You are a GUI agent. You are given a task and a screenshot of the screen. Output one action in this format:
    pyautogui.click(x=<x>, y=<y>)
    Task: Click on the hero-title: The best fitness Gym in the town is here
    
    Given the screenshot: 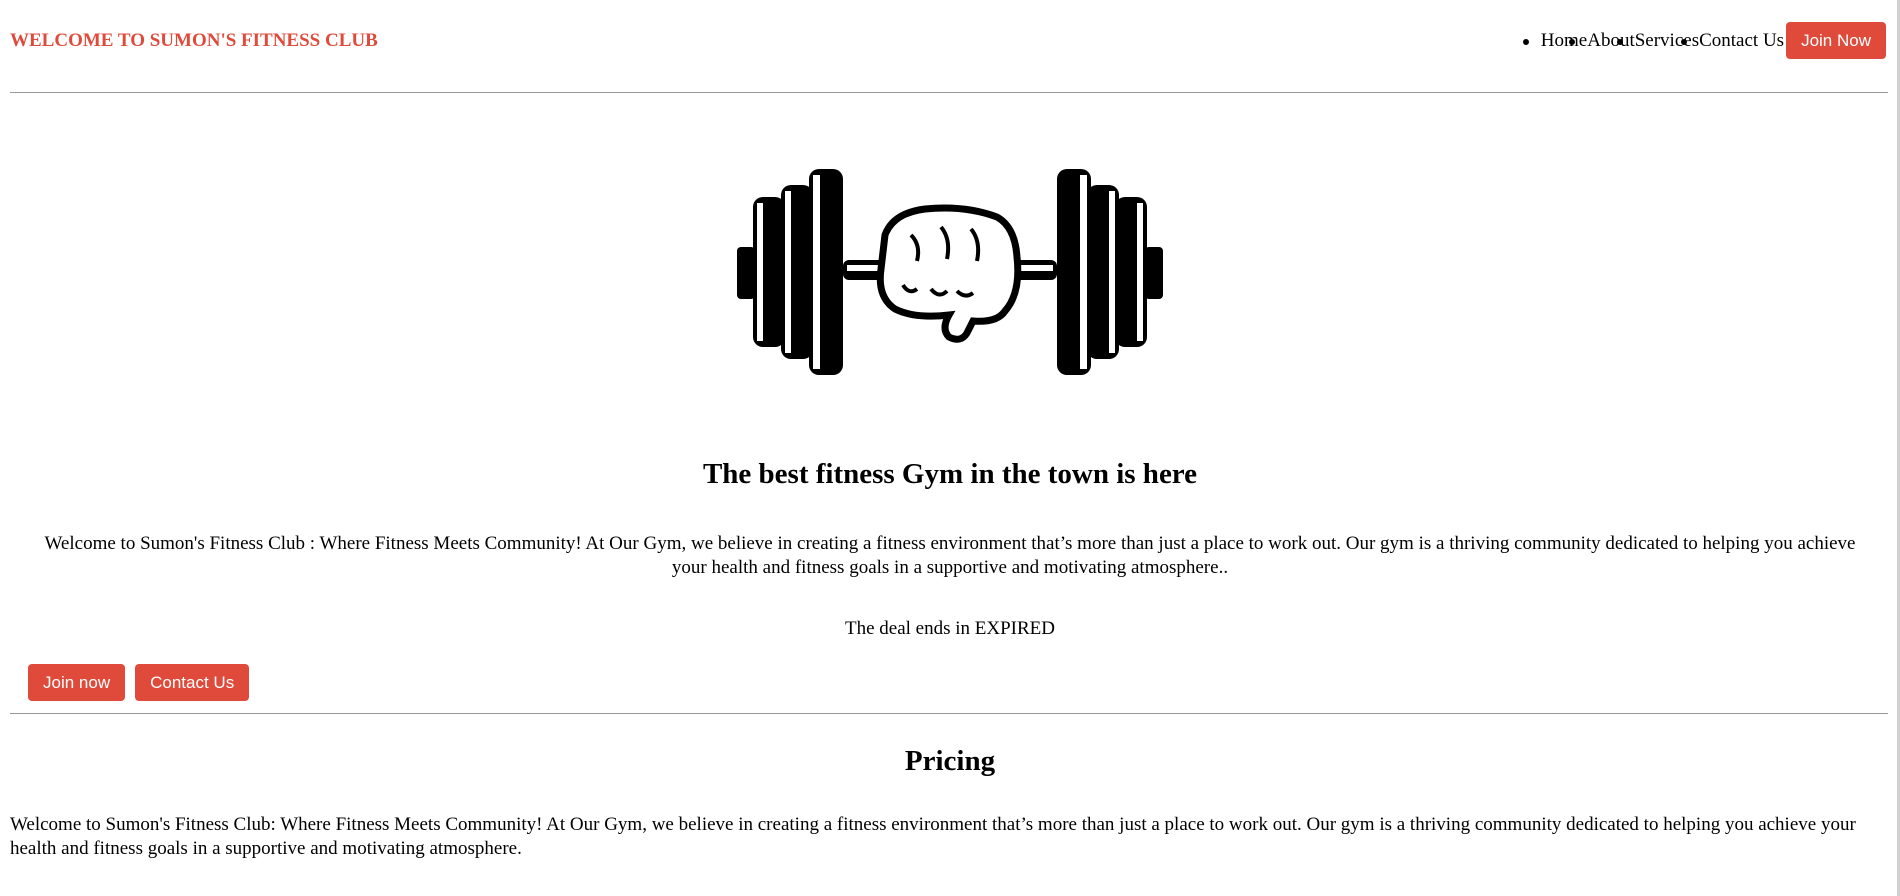 What is the action you would take?
    pyautogui.click(x=950, y=474)
    